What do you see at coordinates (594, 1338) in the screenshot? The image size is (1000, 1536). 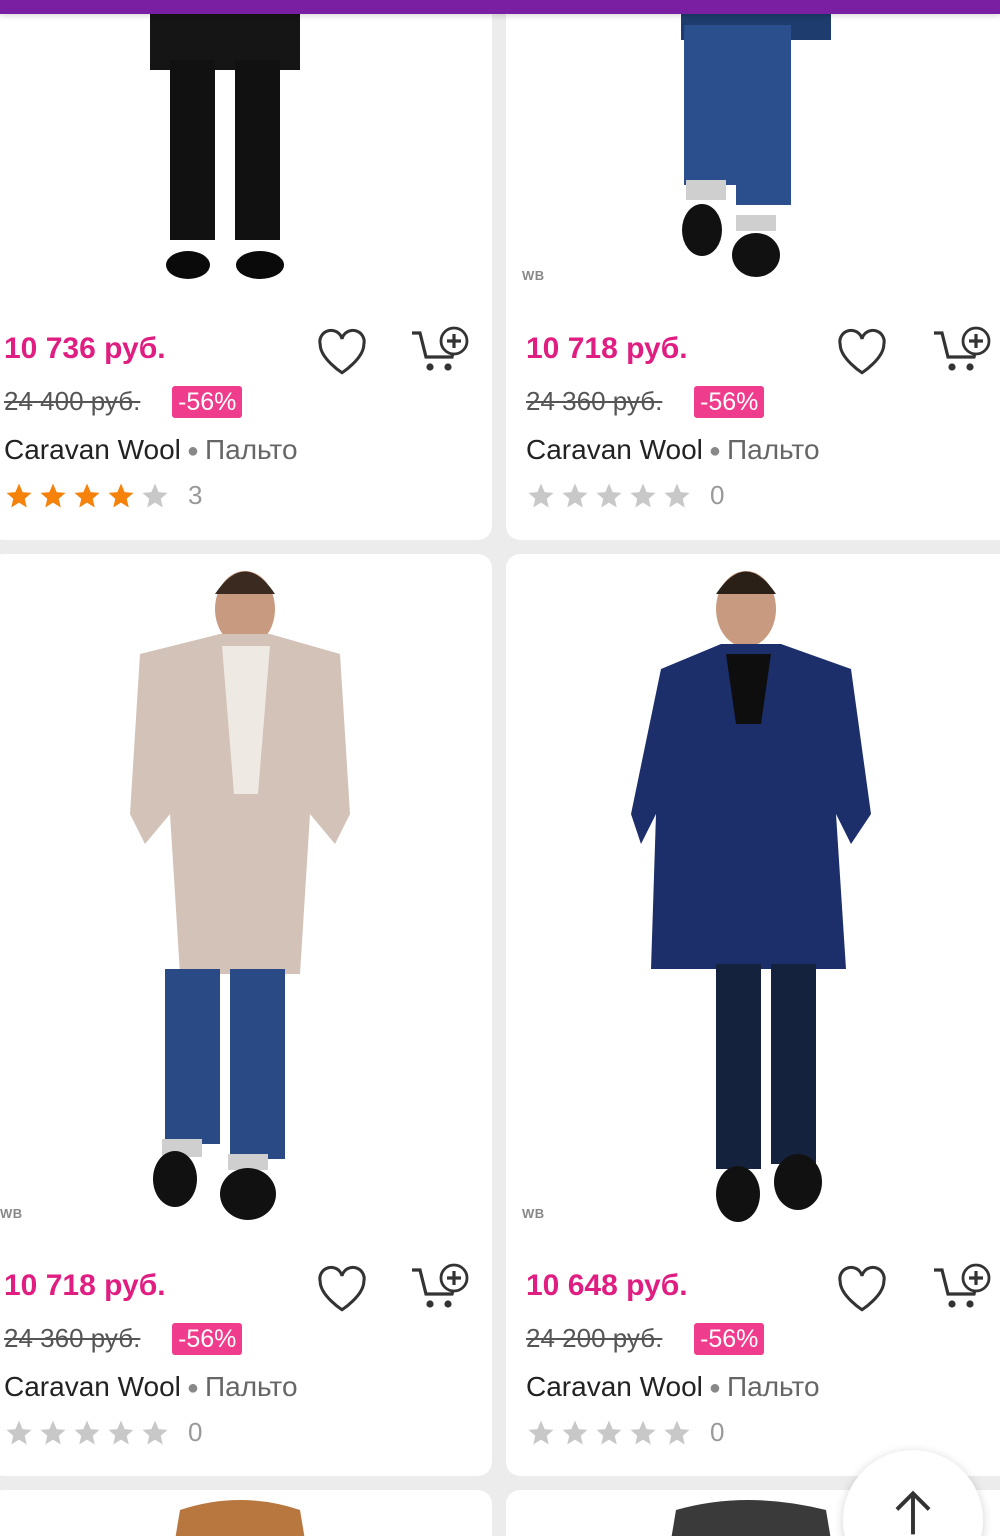 I see `old-price: 24 200 руб.` at bounding box center [594, 1338].